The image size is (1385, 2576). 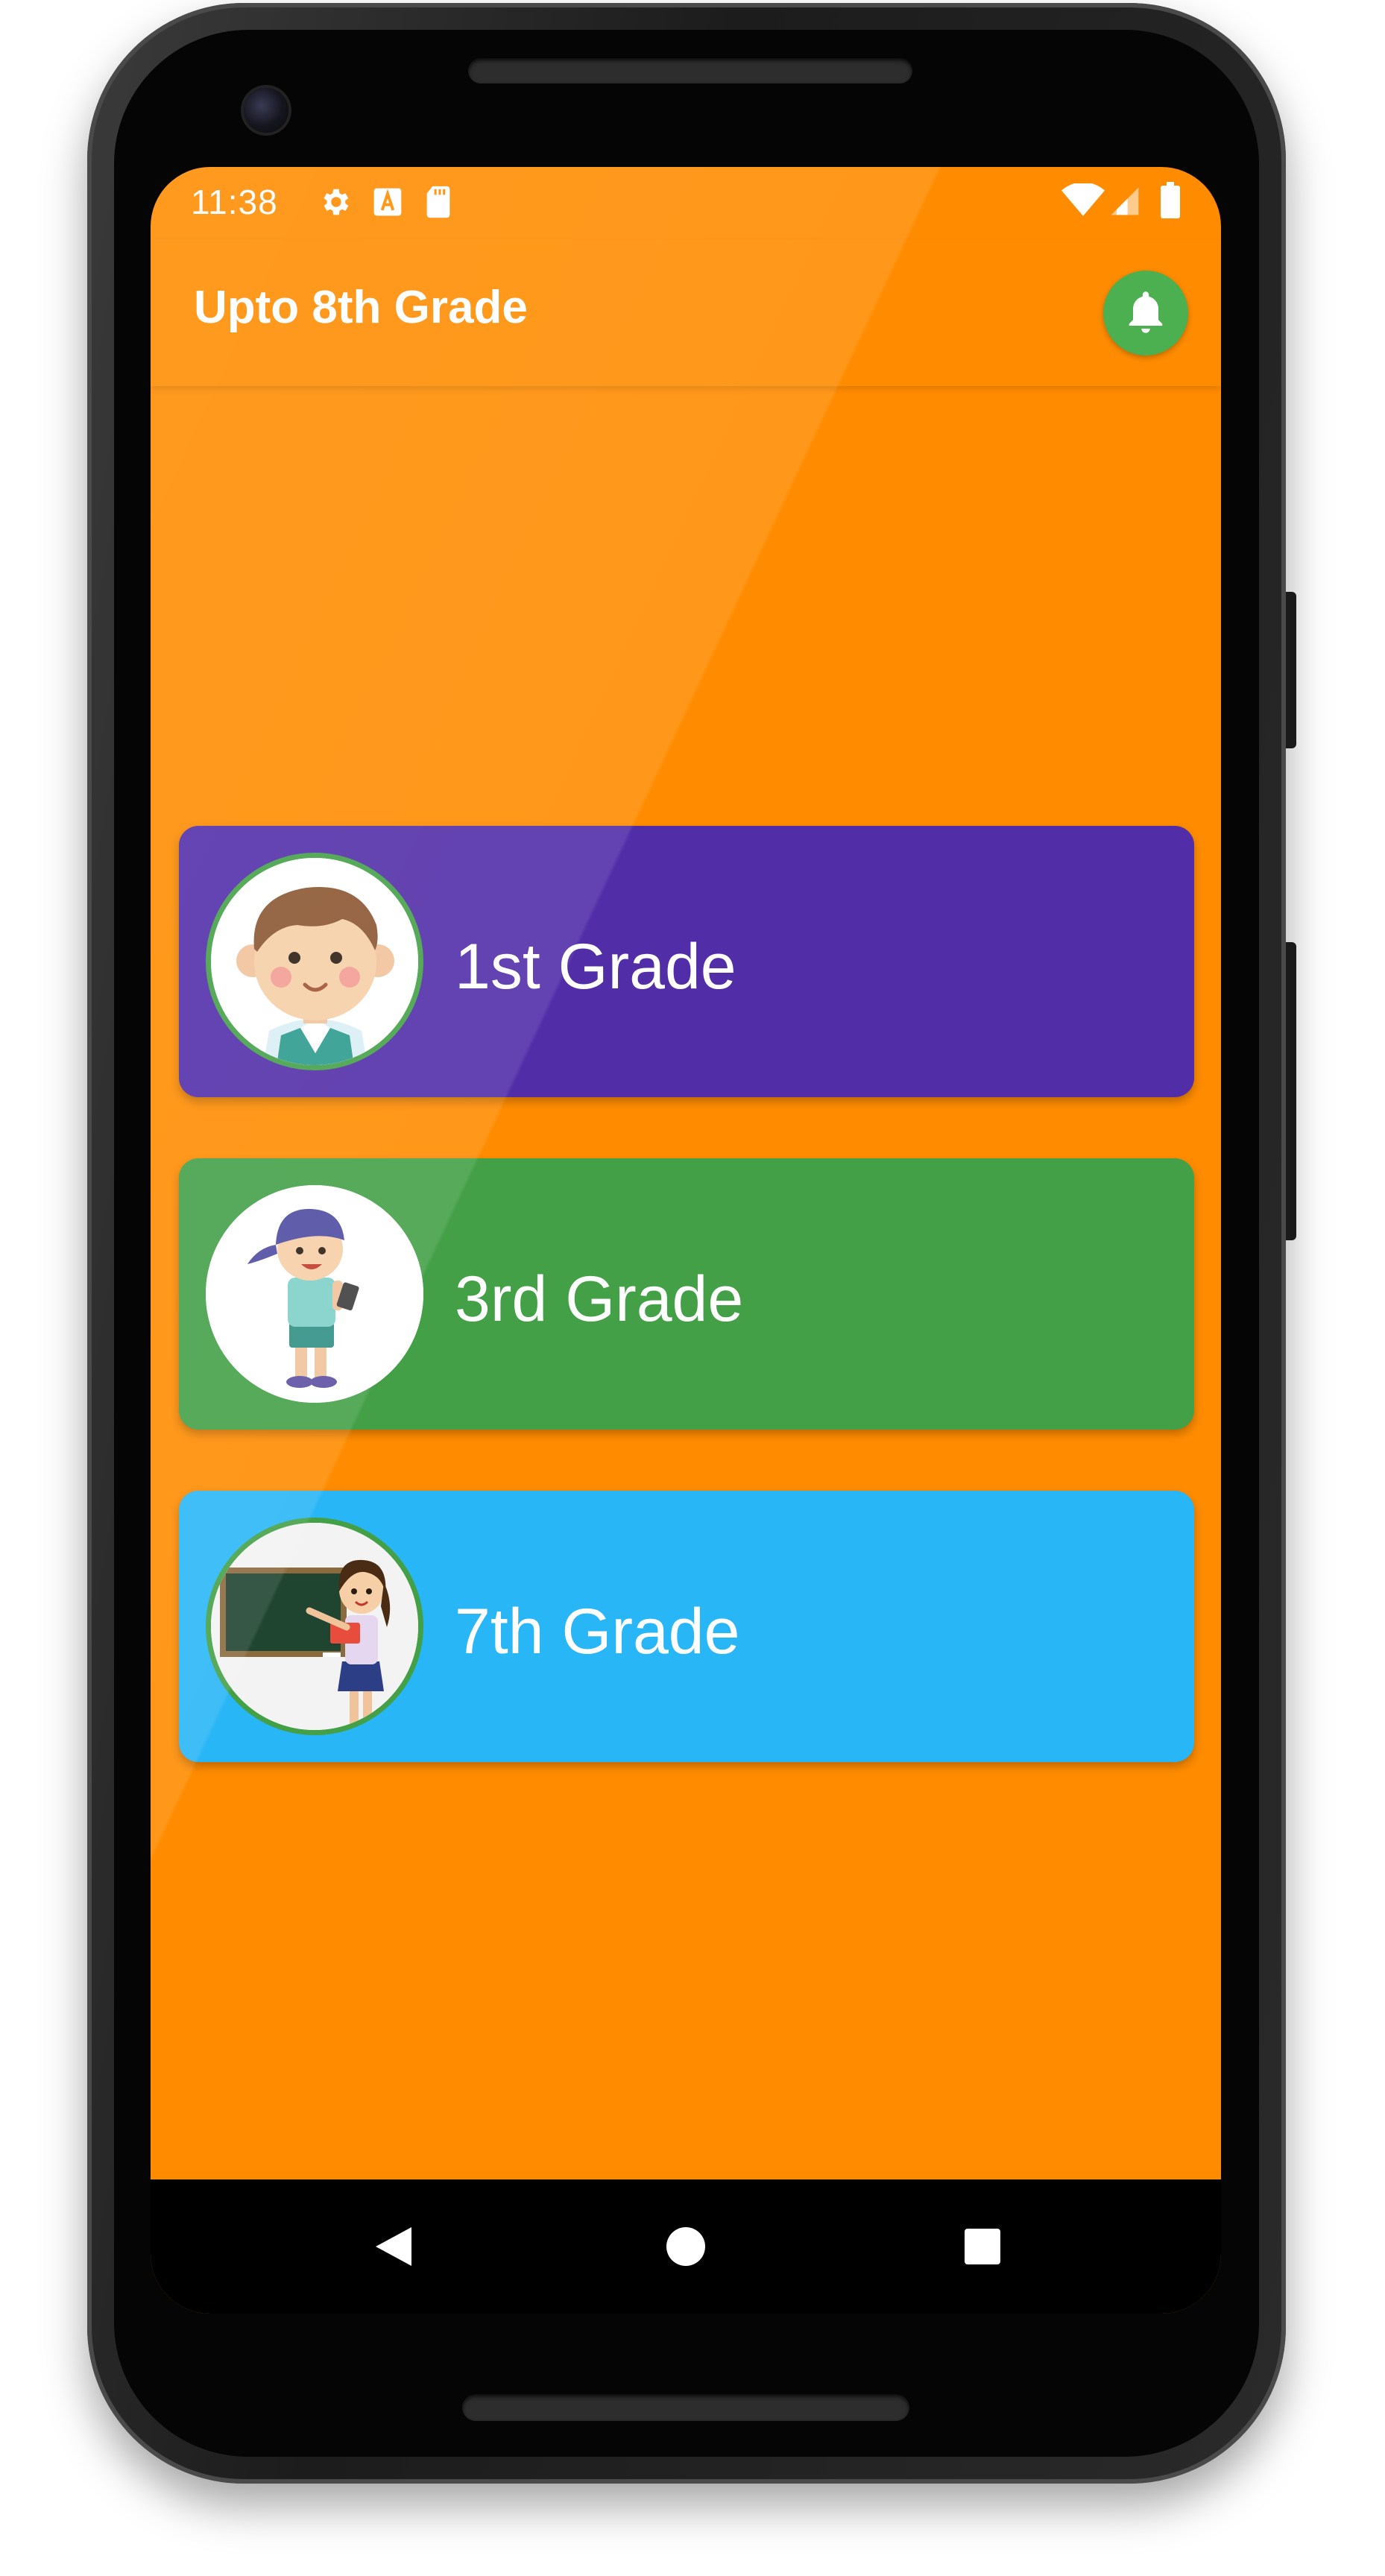 What do you see at coordinates (361, 307) in the screenshot?
I see `page-title: Upto 8th Grade` at bounding box center [361, 307].